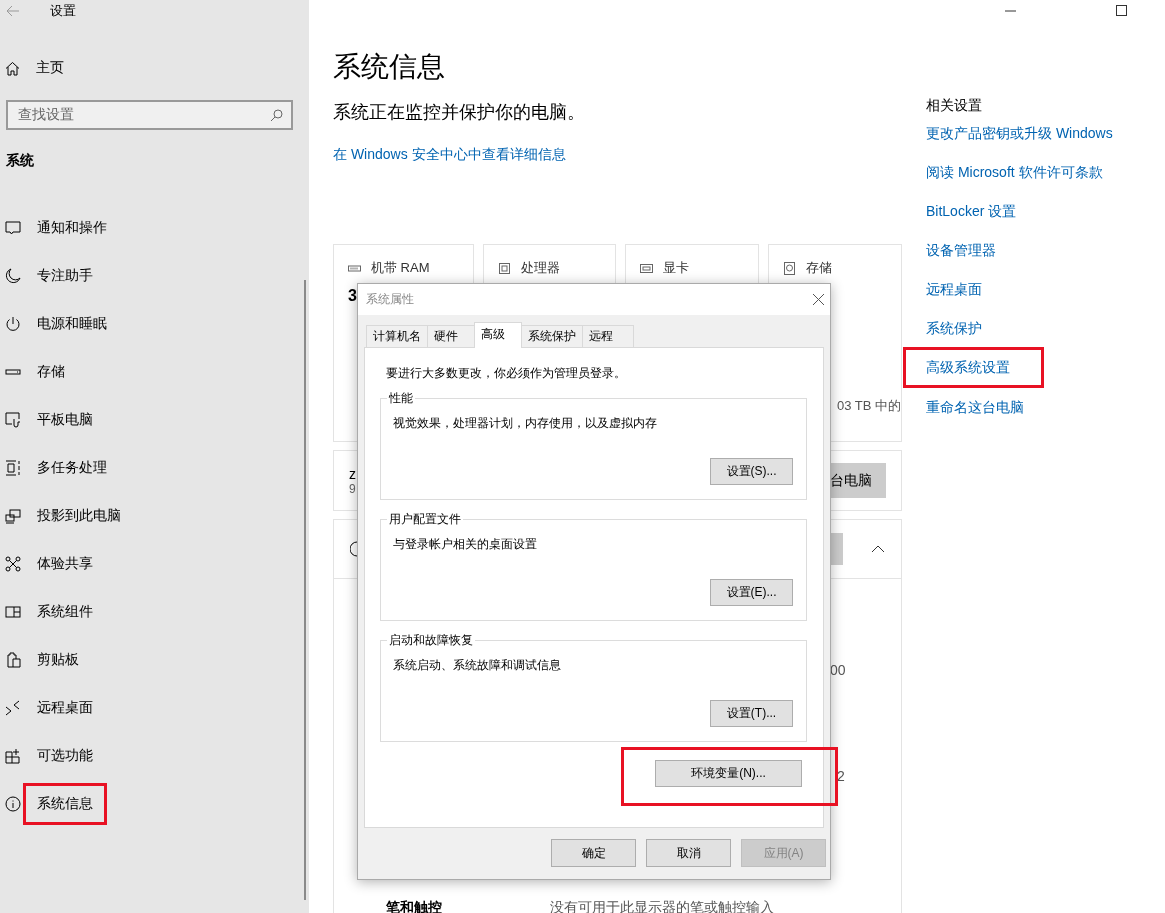  What do you see at coordinates (818, 299) in the screenshot?
I see `close-icon` at bounding box center [818, 299].